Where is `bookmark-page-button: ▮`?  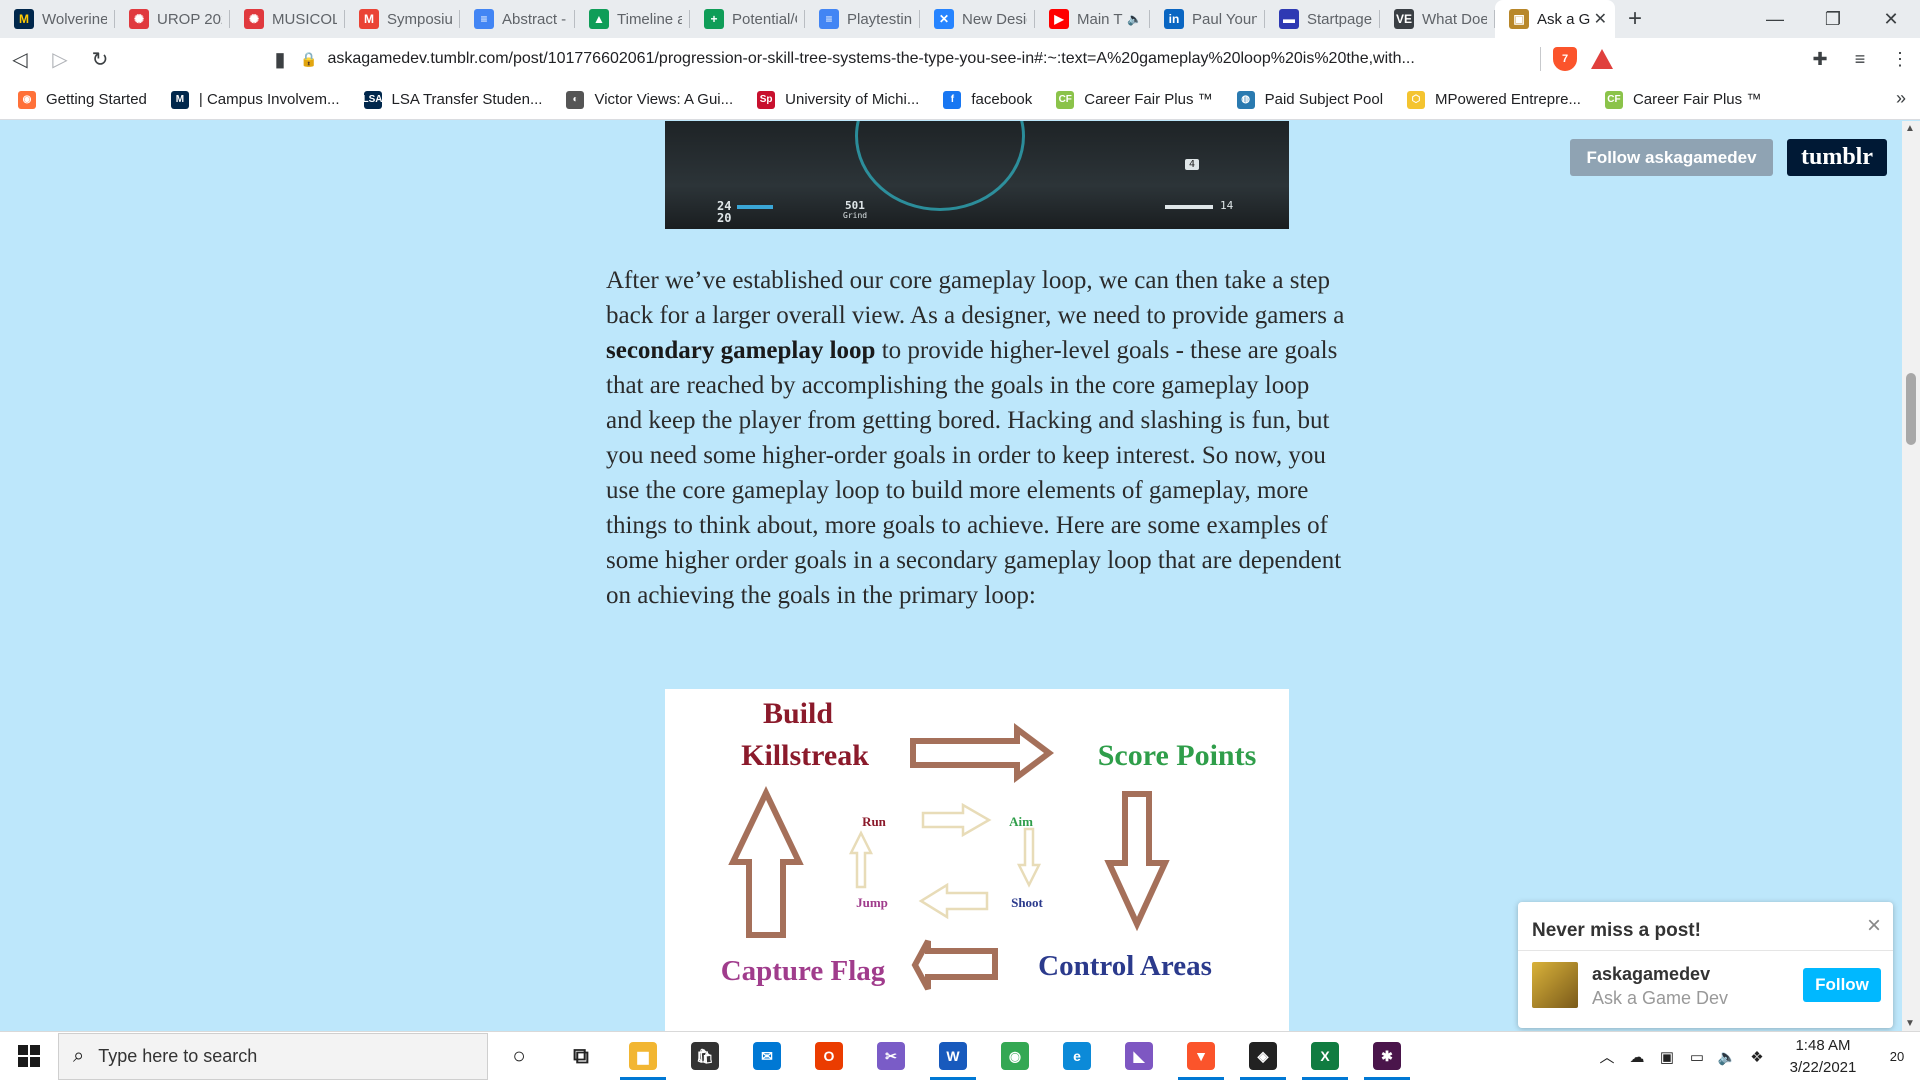 bookmark-page-button: ▮ is located at coordinates (280, 59).